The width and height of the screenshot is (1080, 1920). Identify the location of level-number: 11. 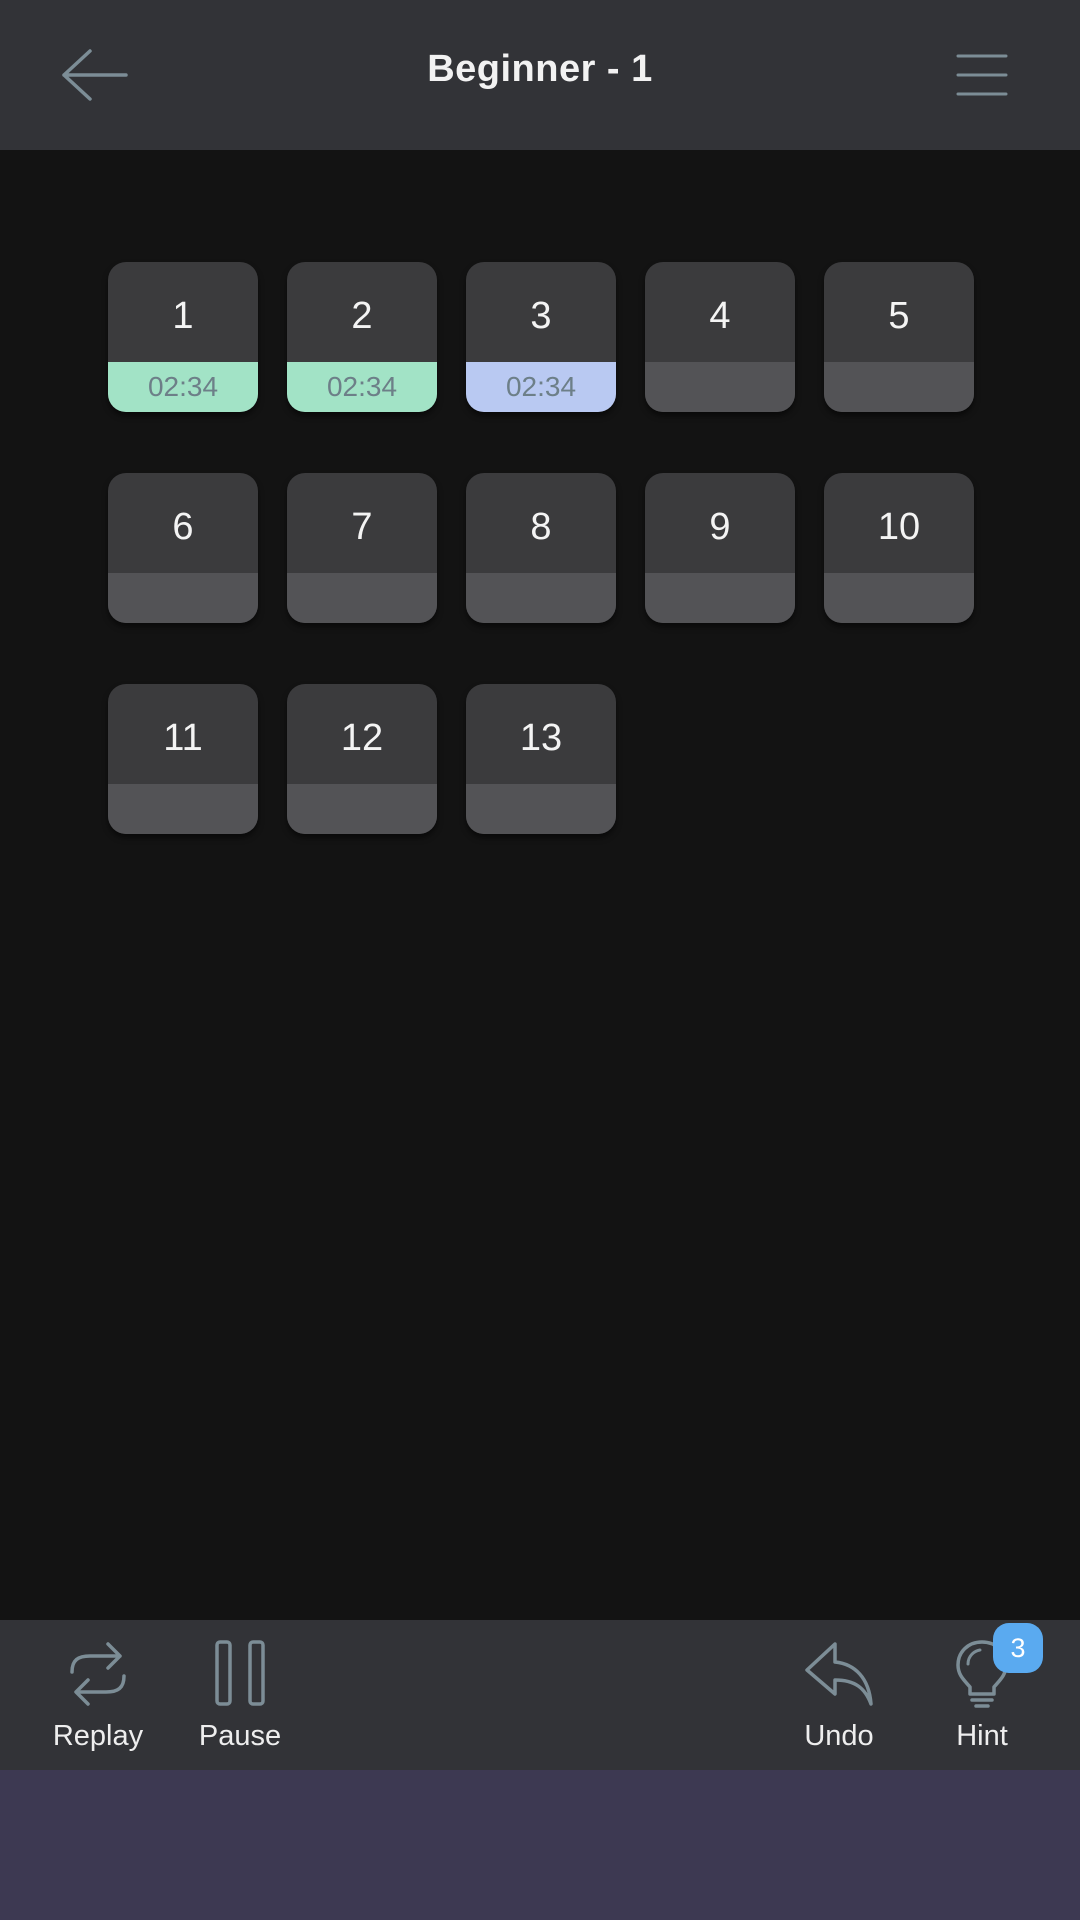
(183, 738).